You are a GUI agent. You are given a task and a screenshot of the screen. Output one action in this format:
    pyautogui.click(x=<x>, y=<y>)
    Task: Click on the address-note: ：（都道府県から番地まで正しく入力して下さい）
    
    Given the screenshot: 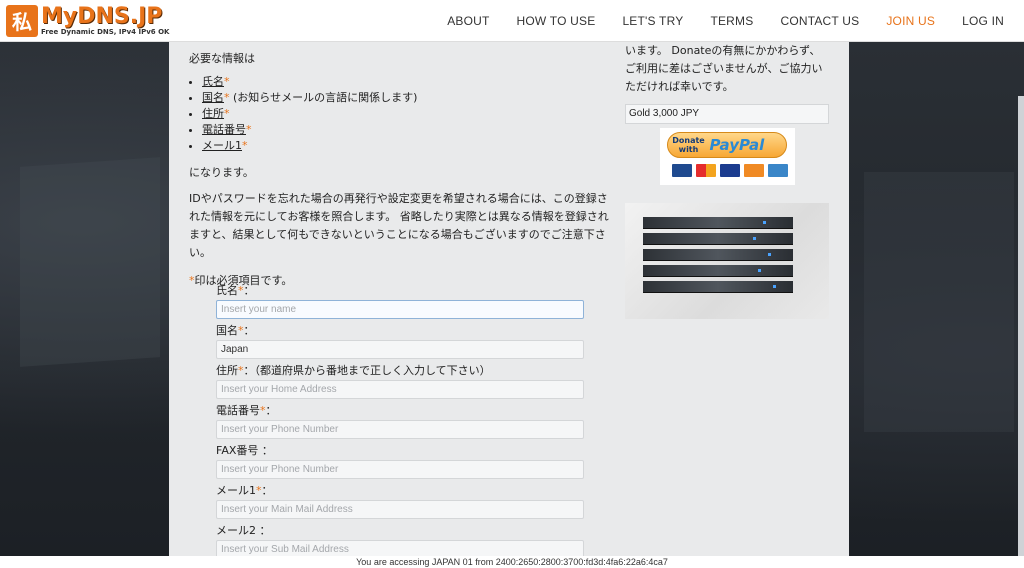 What is the action you would take?
    pyautogui.click(x=367, y=370)
    